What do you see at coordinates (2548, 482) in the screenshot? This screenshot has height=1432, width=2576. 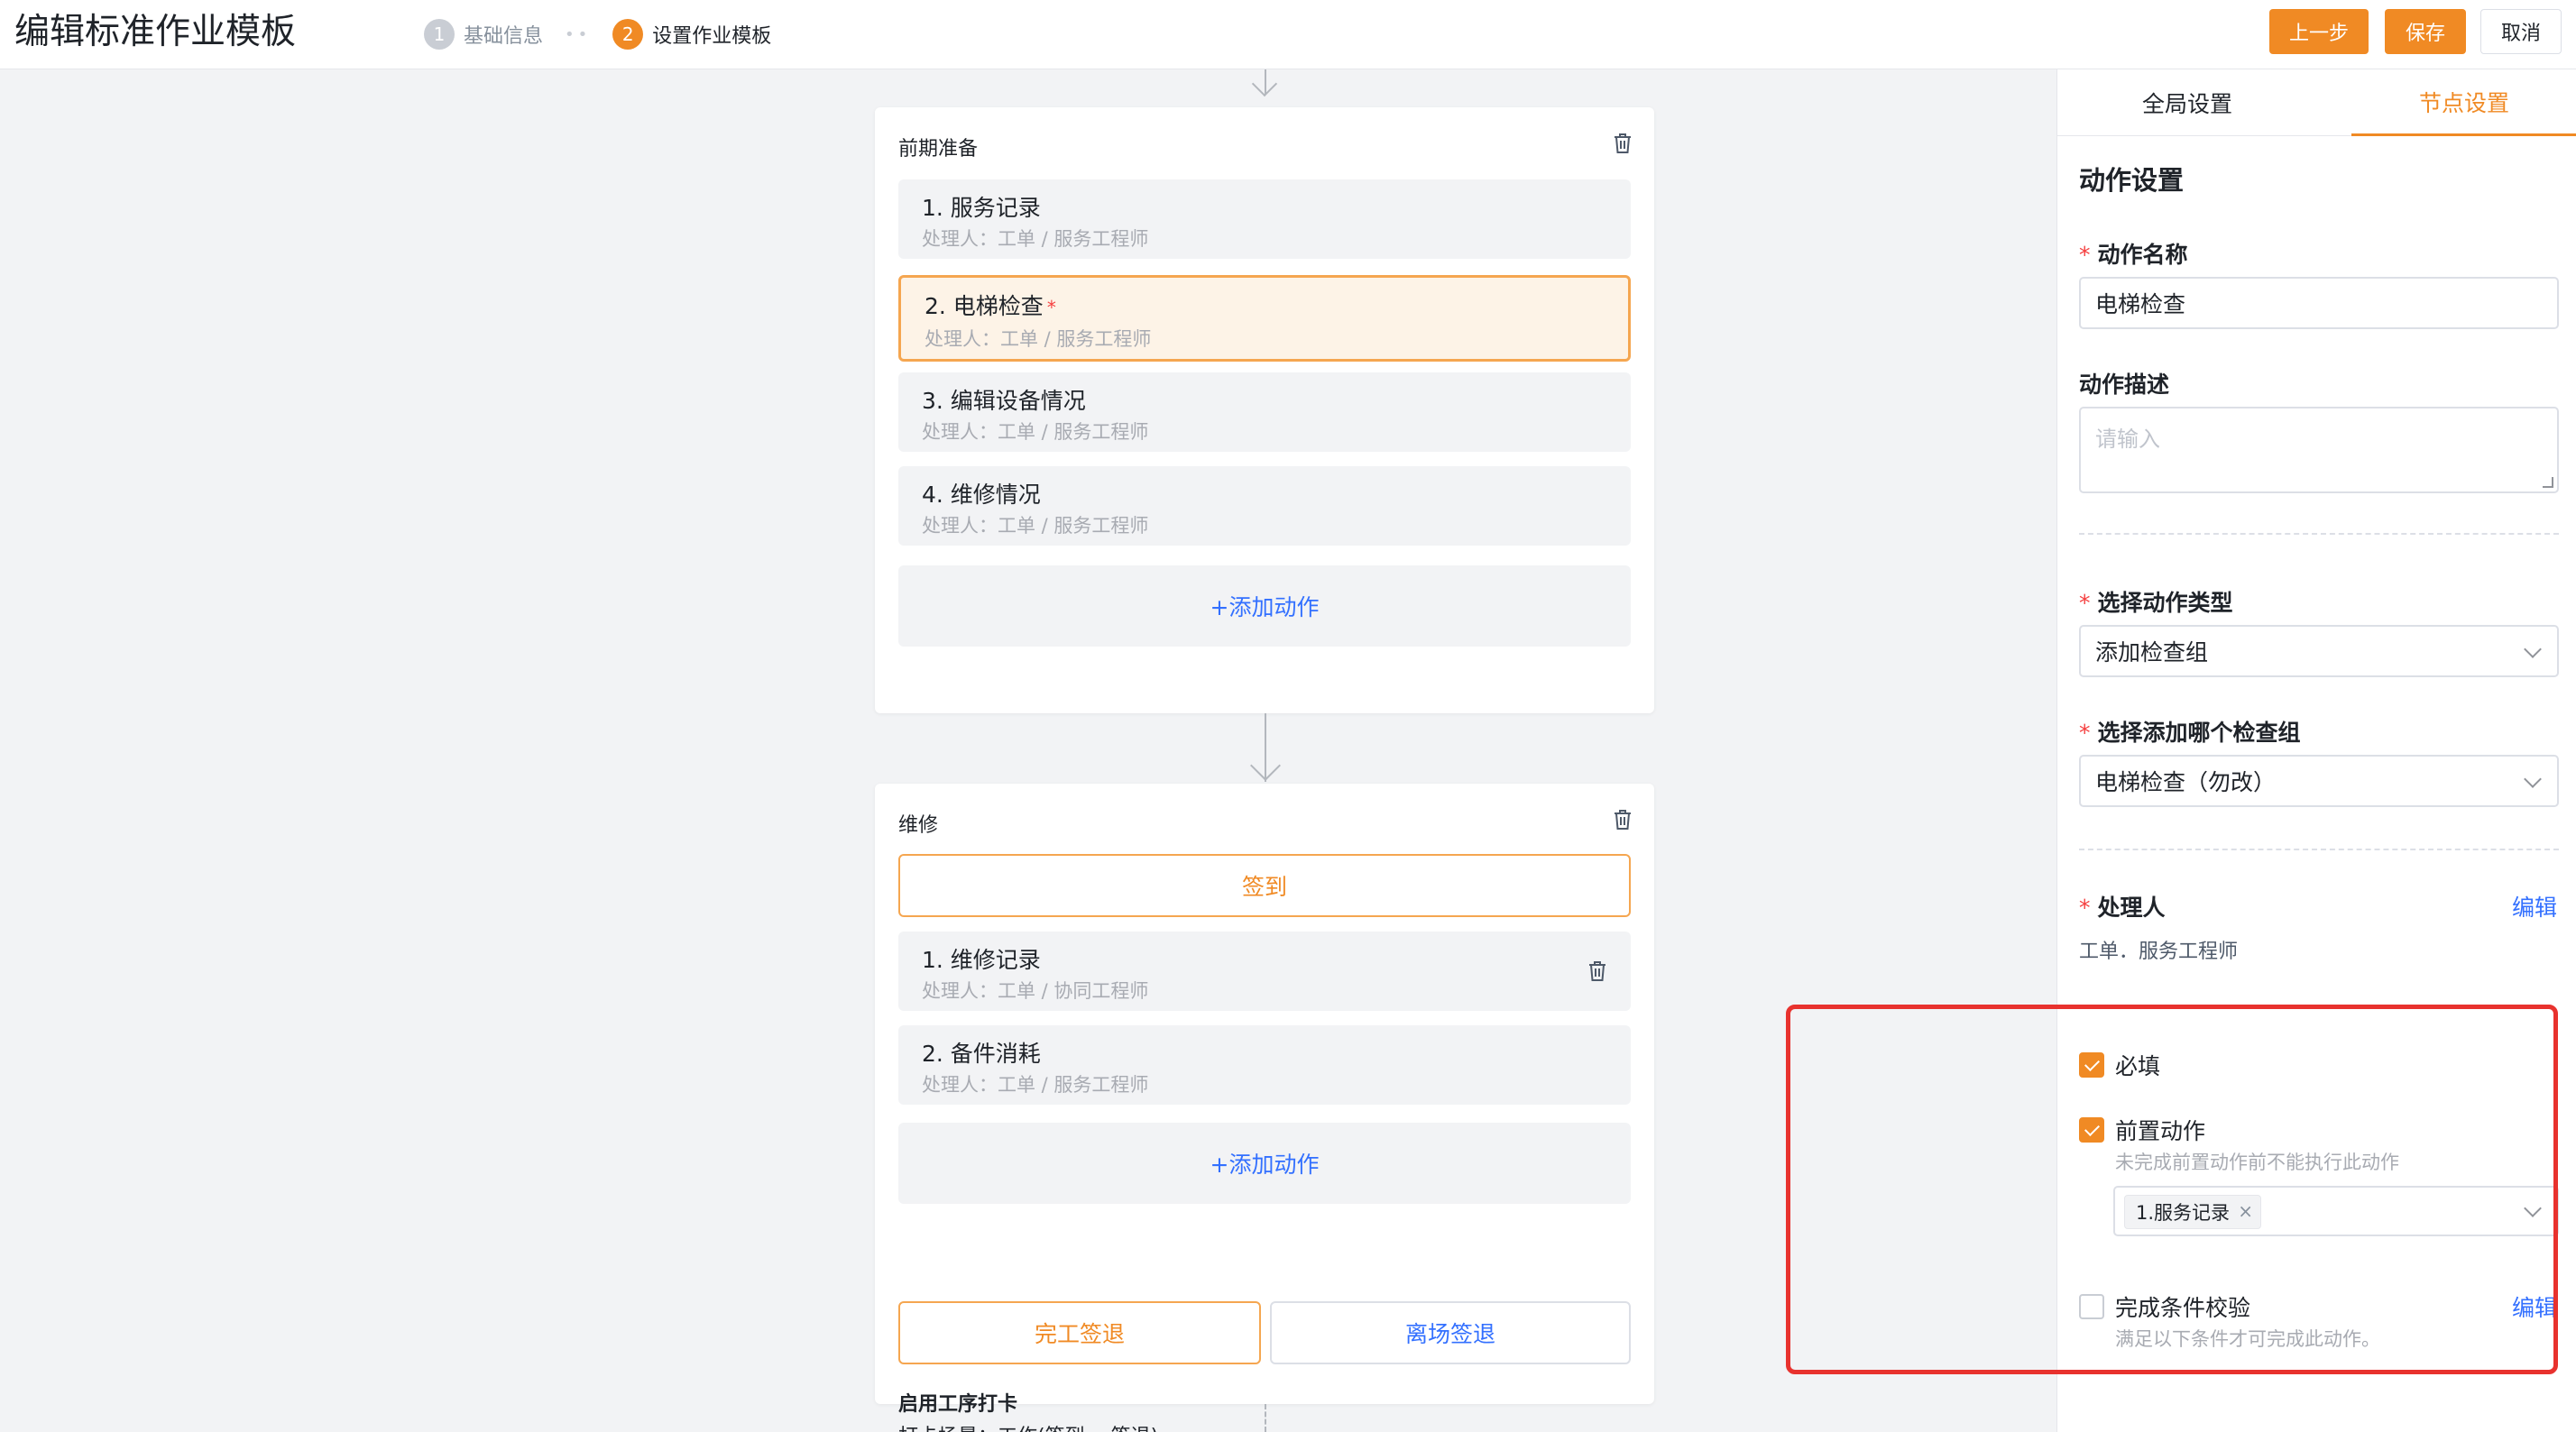 I see `resize-grip-icon` at bounding box center [2548, 482].